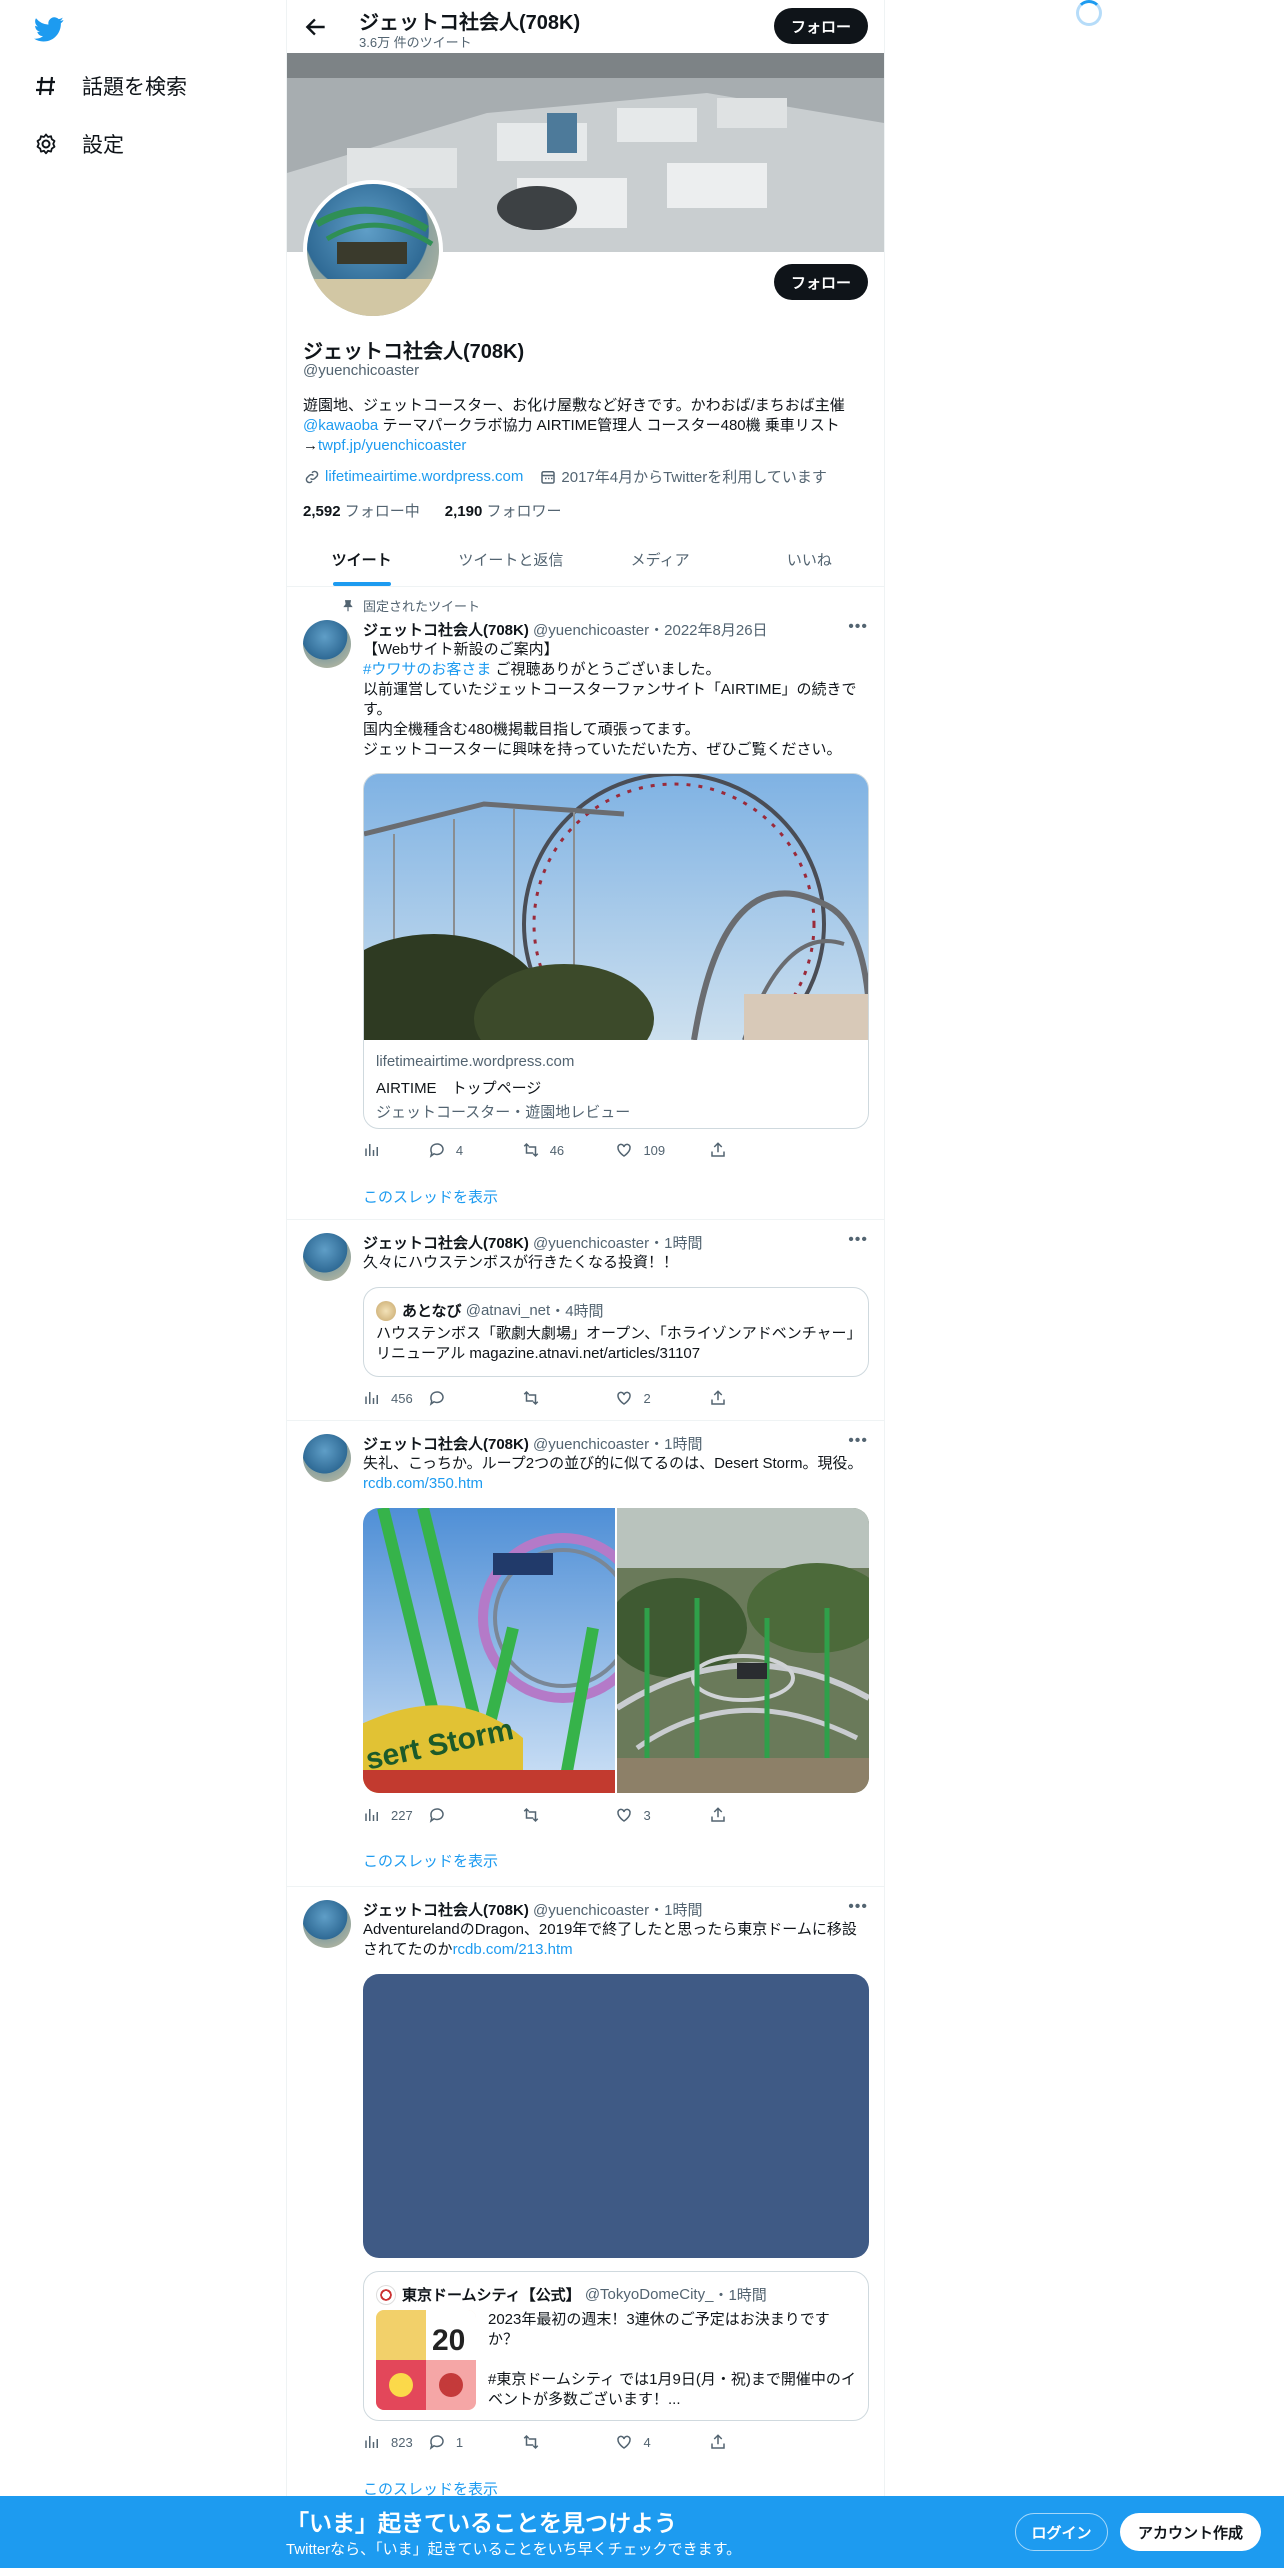 This screenshot has width=1284, height=2568. What do you see at coordinates (373, 250) in the screenshot?
I see `profile-avatar` at bounding box center [373, 250].